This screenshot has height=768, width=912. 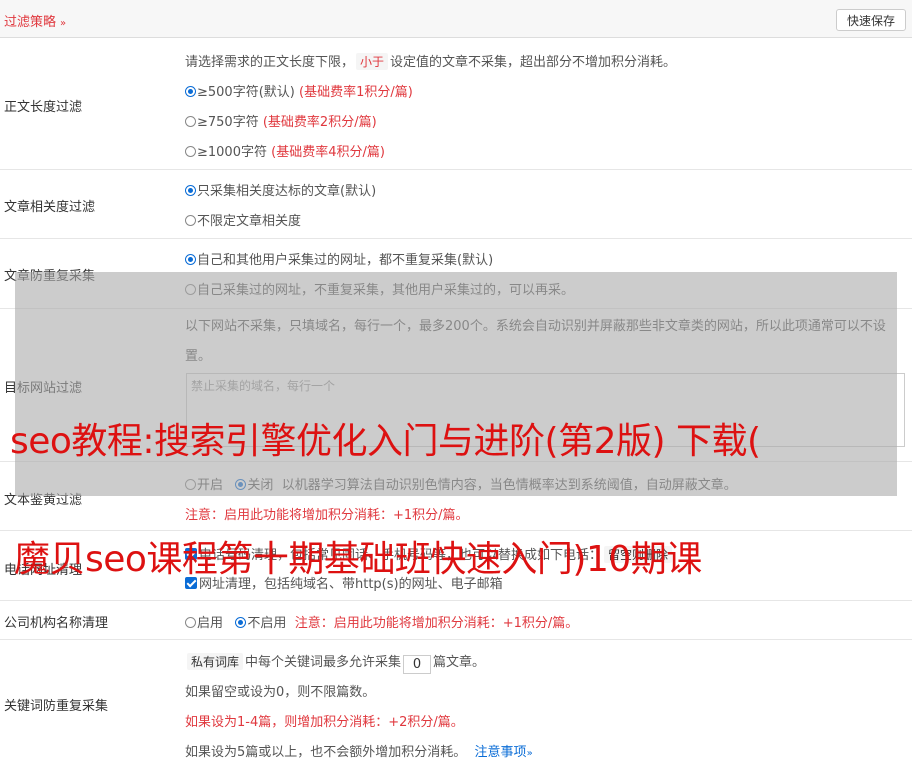 I want to click on length-filter-label: 正文长度过滤, so click(x=43, y=107).